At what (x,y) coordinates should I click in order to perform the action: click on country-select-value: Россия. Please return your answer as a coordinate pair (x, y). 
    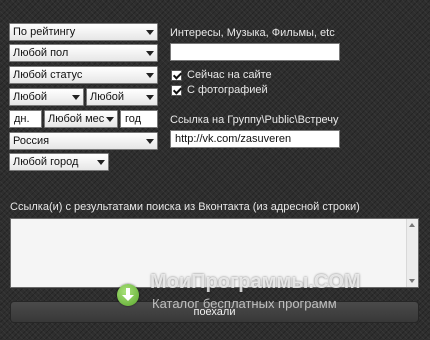
    Looking at the image, I should click on (31, 141).